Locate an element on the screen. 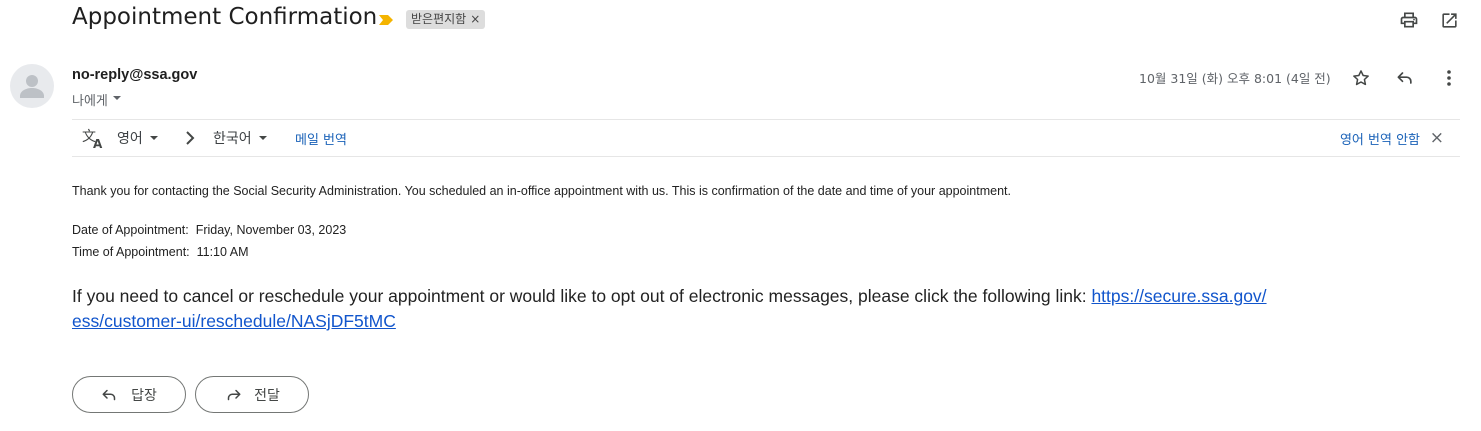  importance-marker-icon is located at coordinates (386, 20).